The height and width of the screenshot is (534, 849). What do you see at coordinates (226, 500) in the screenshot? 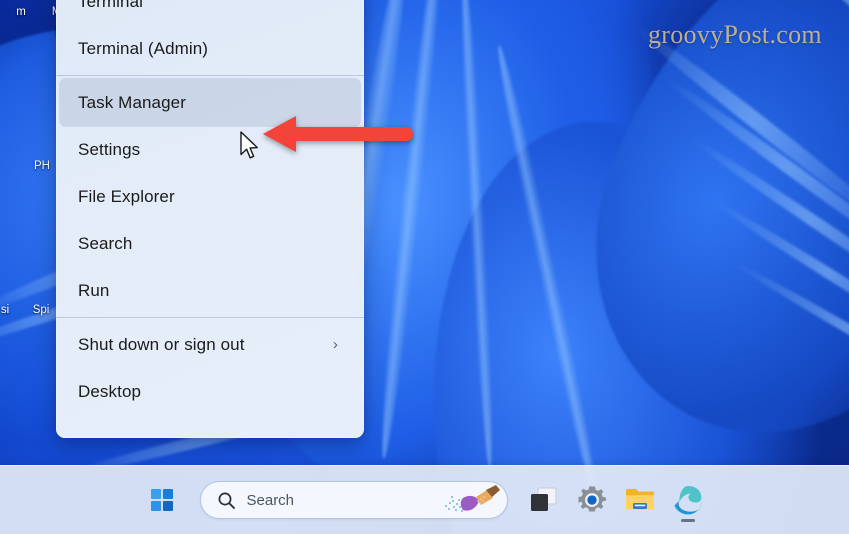
I see `search-icon` at bounding box center [226, 500].